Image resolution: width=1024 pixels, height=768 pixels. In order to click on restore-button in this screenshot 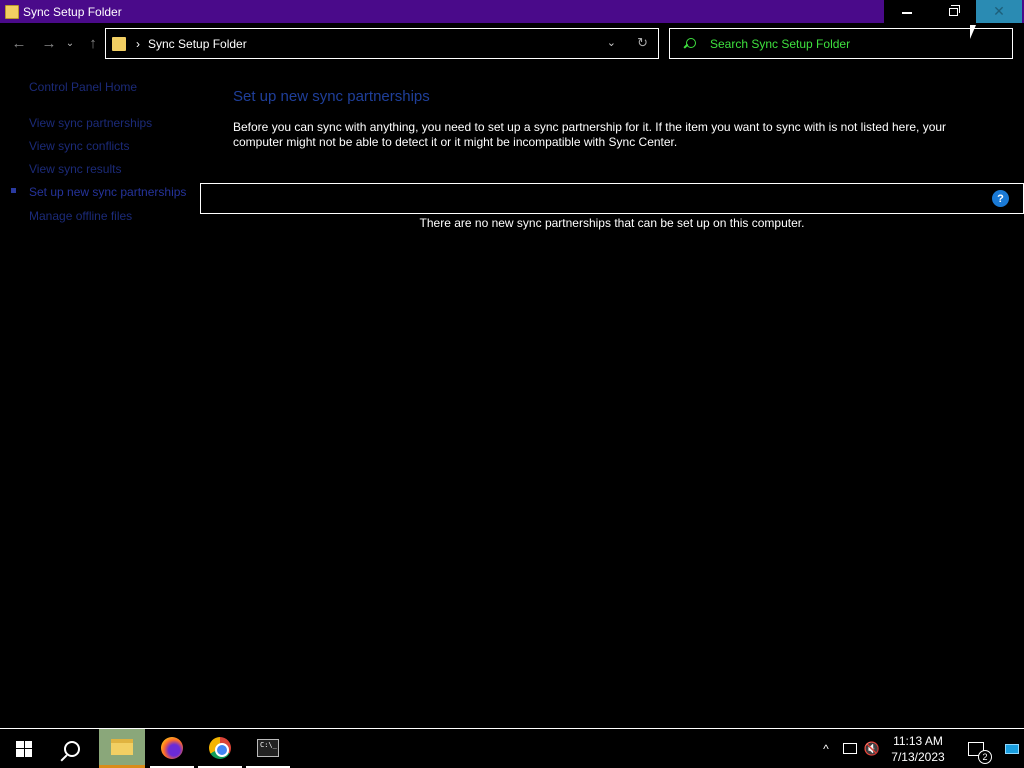, I will do `click(953, 11)`.